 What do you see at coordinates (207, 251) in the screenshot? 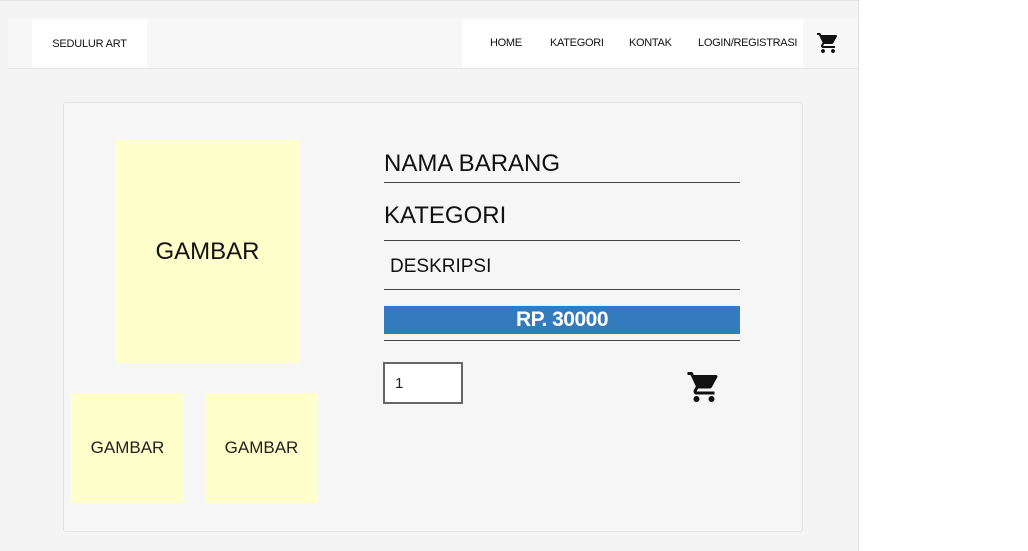
I see `main-product-image: GAMBAR` at bounding box center [207, 251].